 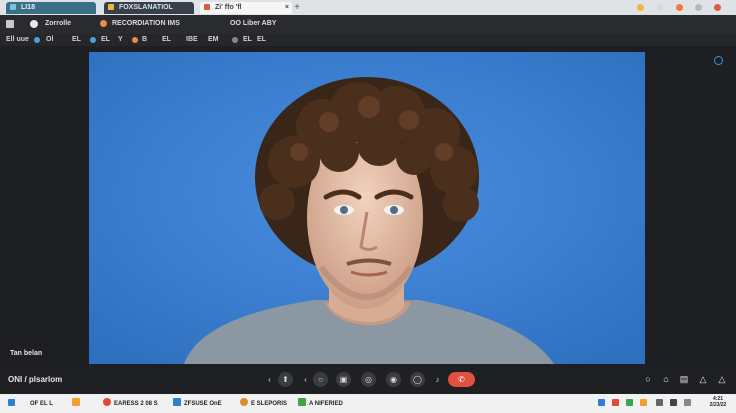 What do you see at coordinates (58, 23) in the screenshot?
I see `toolbar-item: Zorrolle` at bounding box center [58, 23].